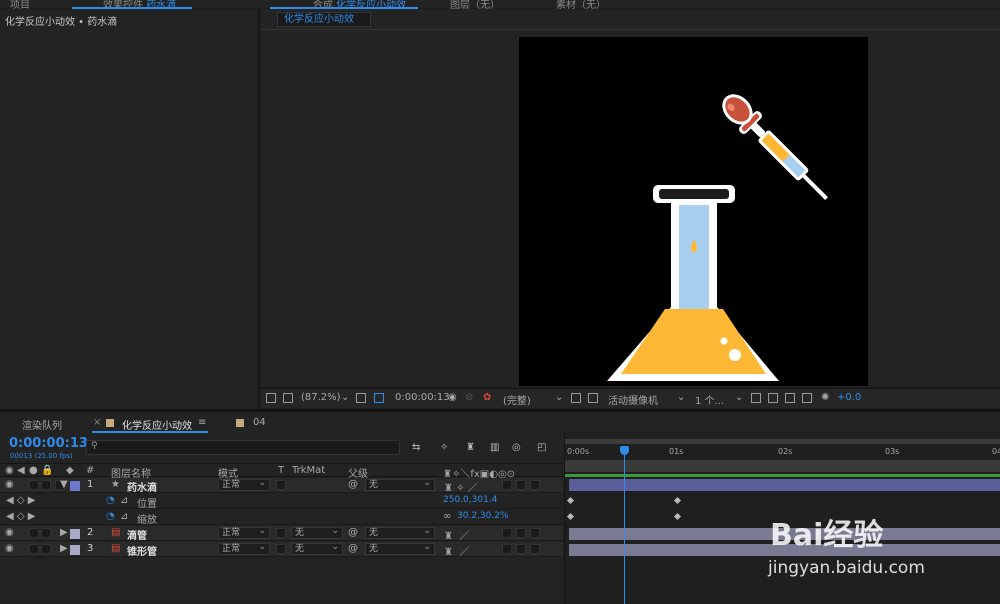 The width and height of the screenshot is (1000, 604). I want to click on draft-3d-icon: ✧, so click(444, 447).